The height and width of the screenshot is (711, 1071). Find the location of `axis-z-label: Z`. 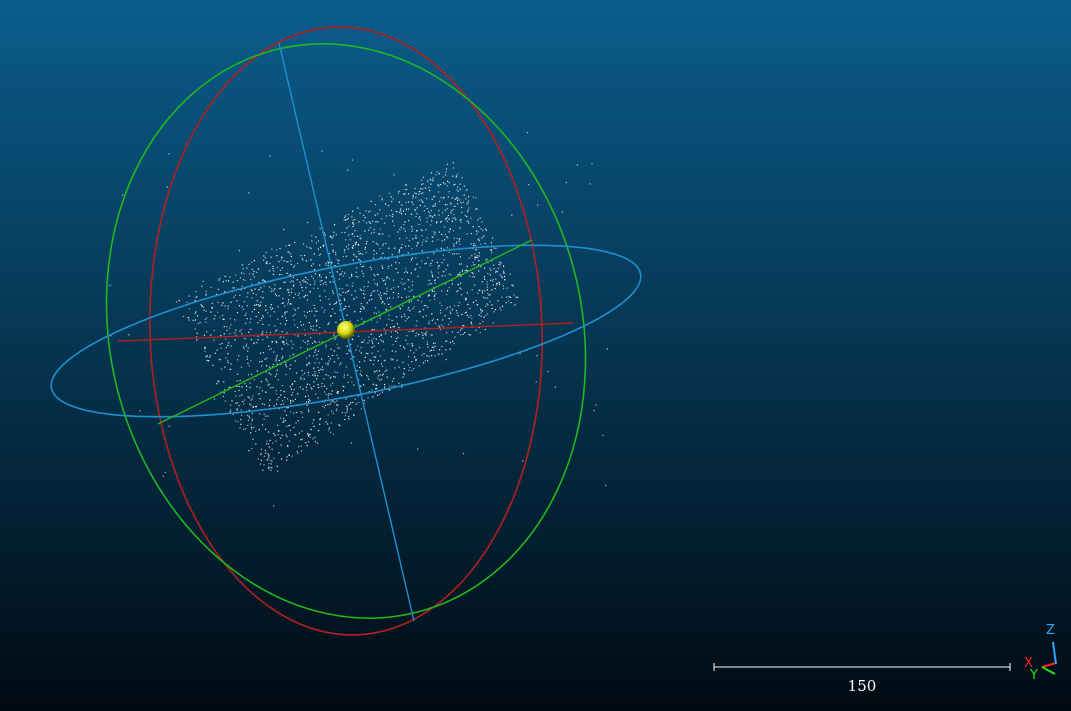

axis-z-label: Z is located at coordinates (1050, 630).